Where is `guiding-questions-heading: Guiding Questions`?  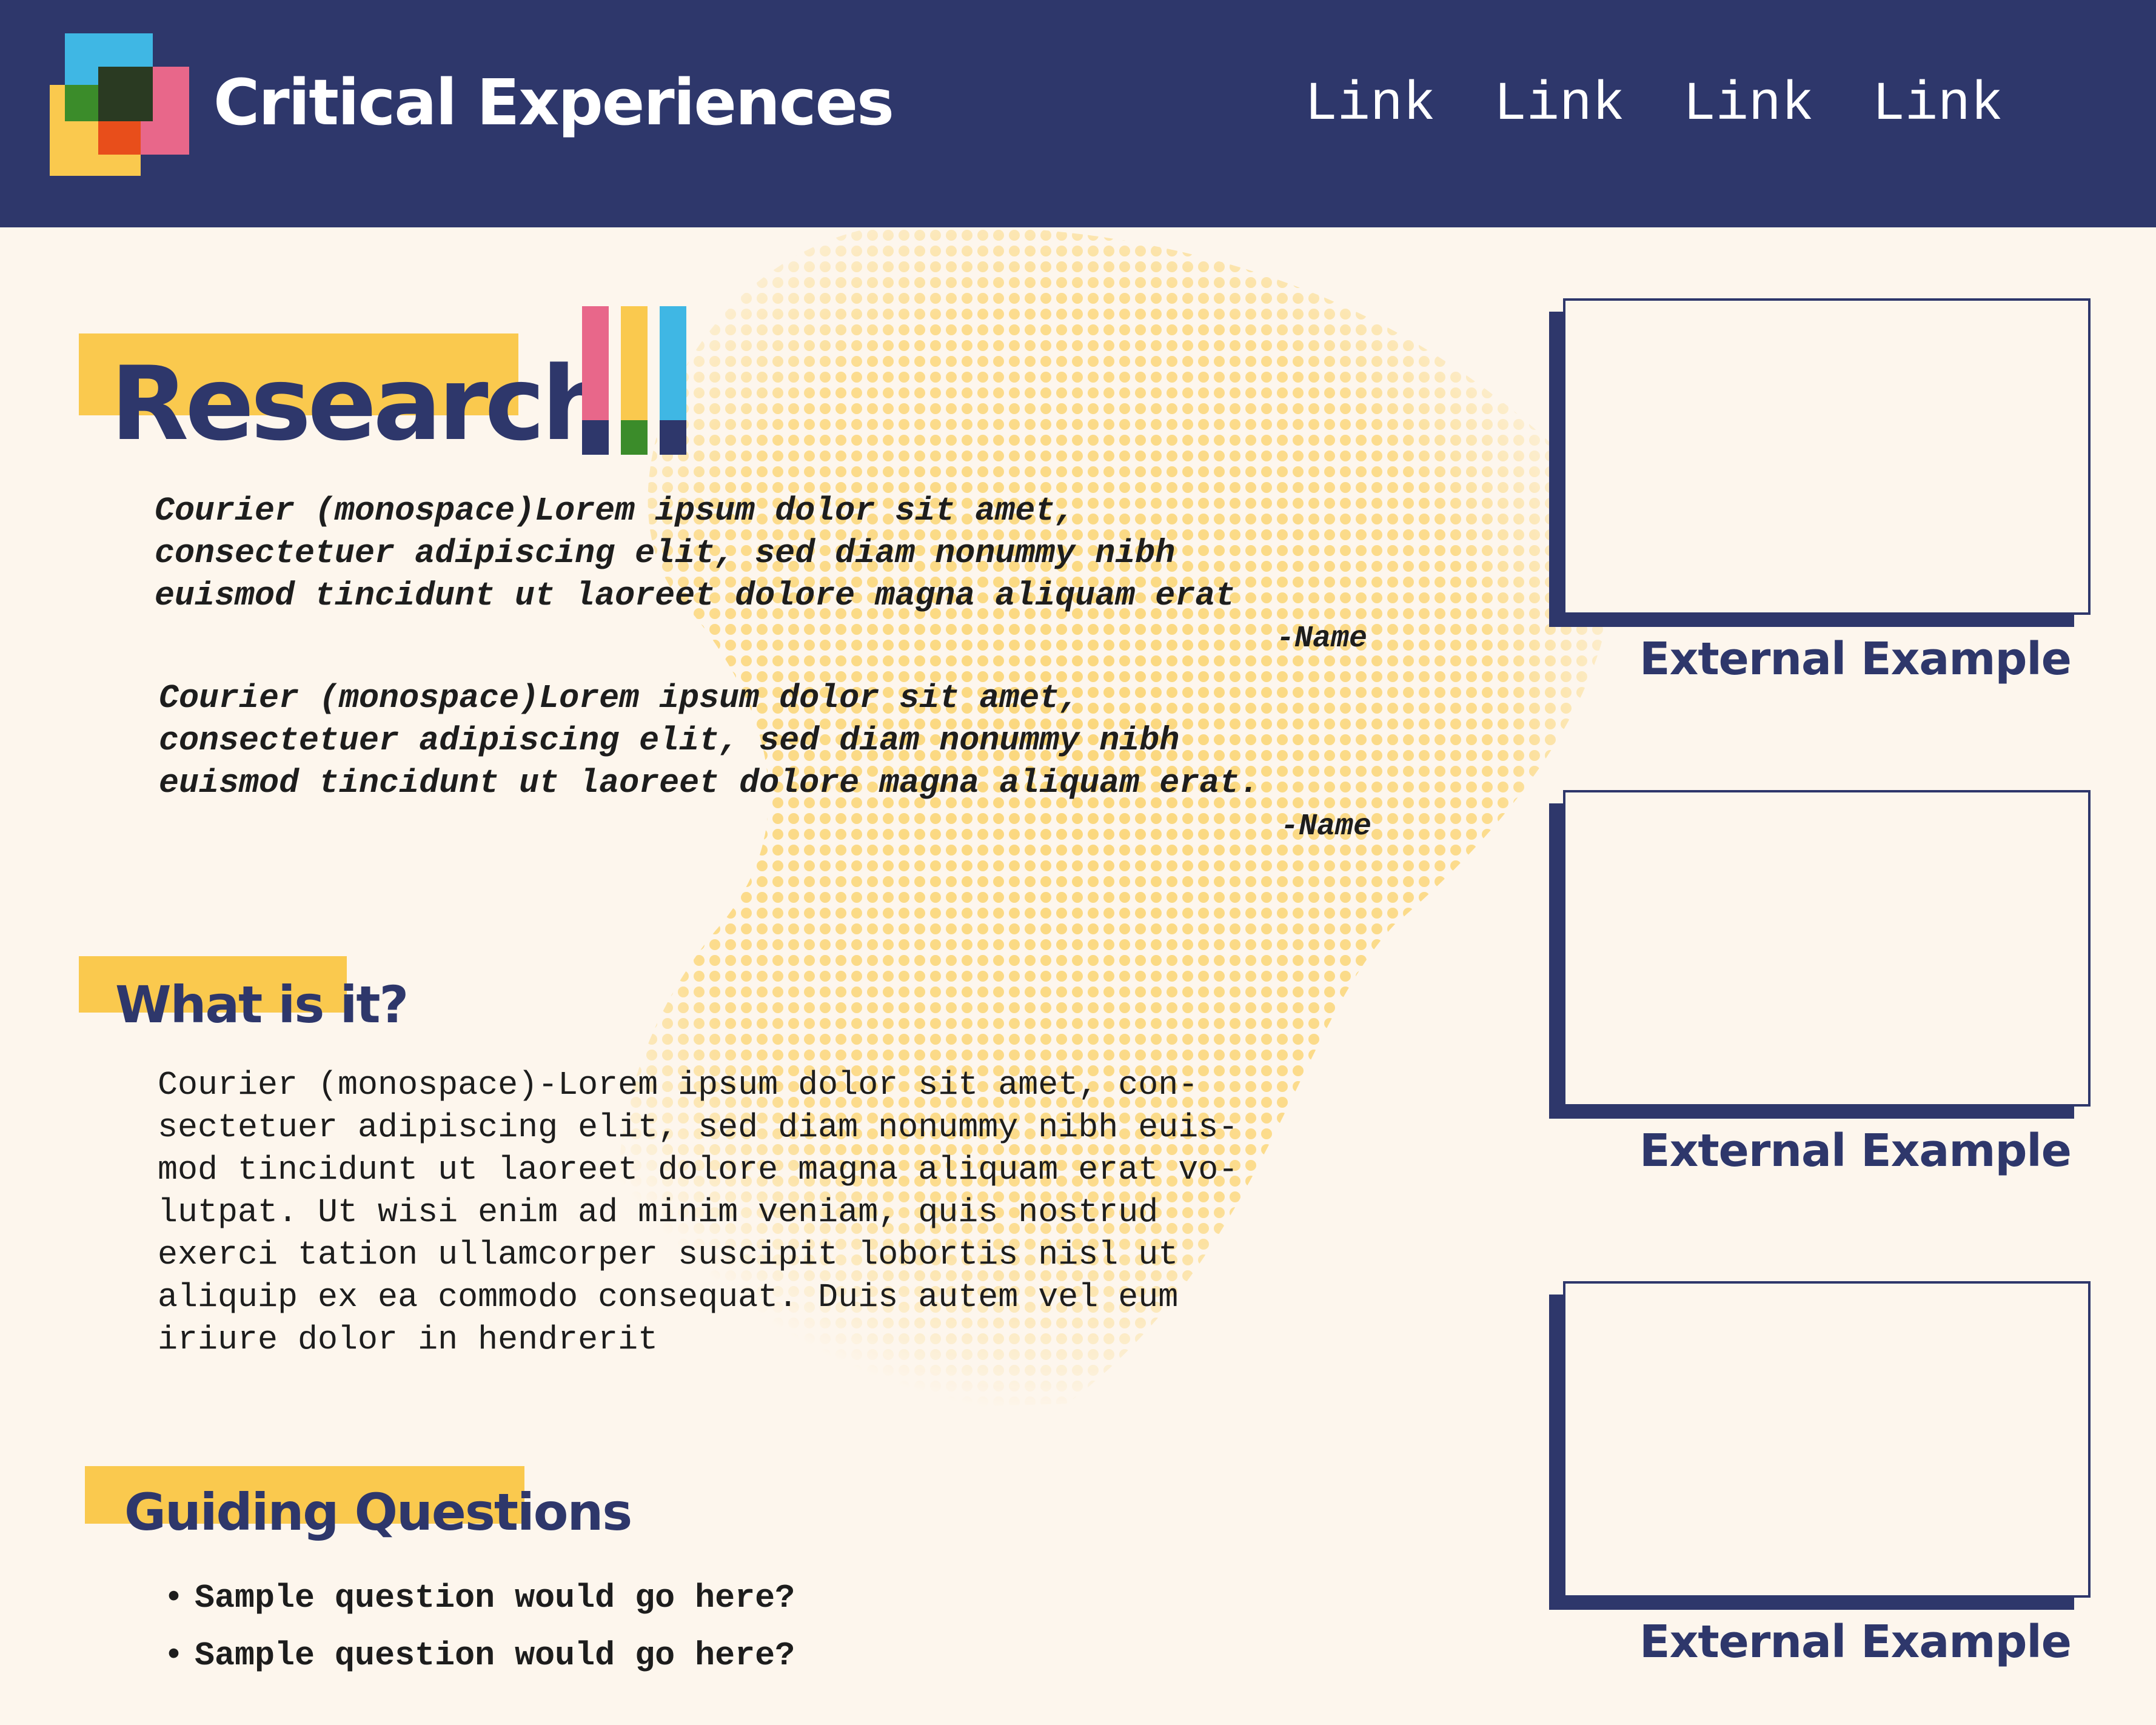
guiding-questions-heading: Guiding Questions is located at coordinates (378, 1512).